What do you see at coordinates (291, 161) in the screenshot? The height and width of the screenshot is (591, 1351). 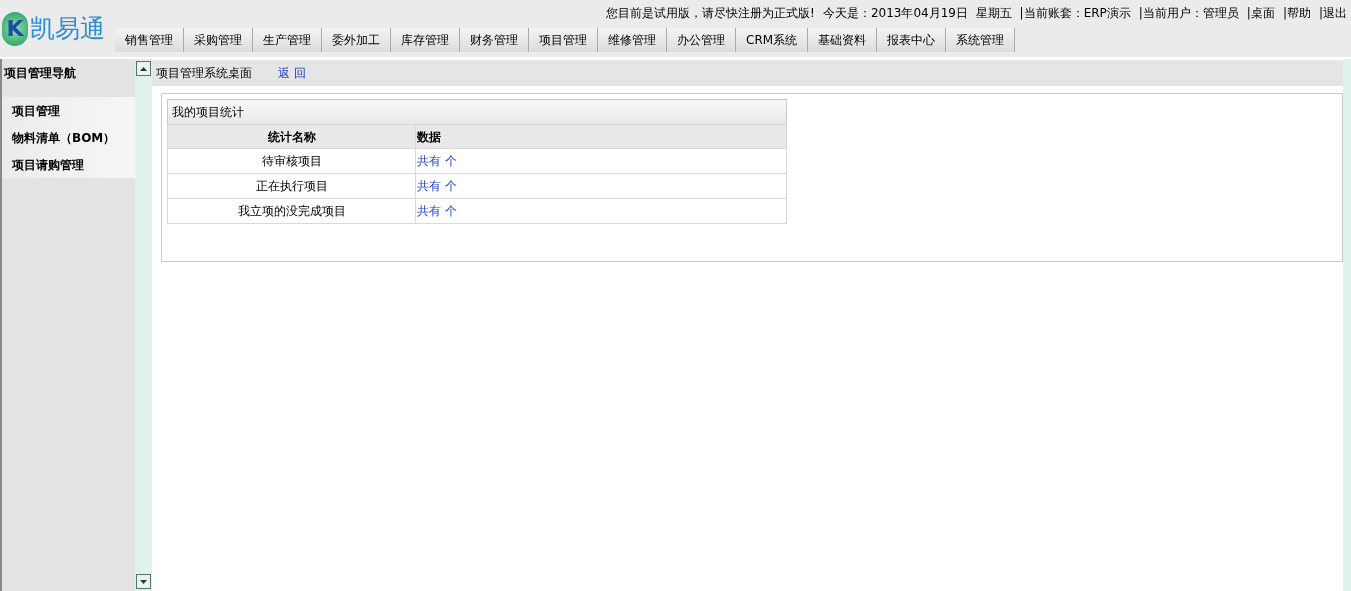 I see `table-cell: 待审核项目` at bounding box center [291, 161].